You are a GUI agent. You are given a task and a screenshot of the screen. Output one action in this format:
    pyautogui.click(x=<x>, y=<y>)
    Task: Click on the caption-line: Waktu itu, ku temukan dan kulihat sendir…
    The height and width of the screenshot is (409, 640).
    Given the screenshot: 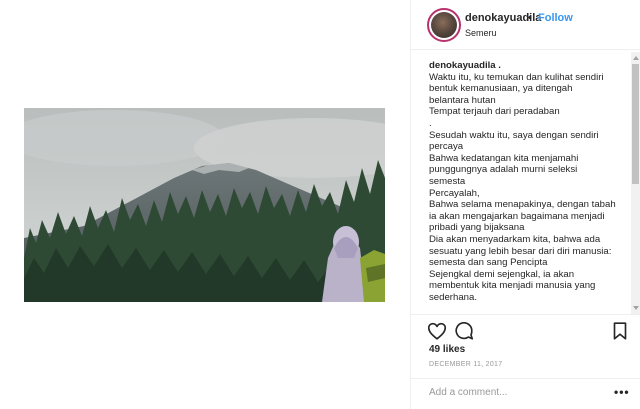 What is the action you would take?
    pyautogui.click(x=516, y=77)
    